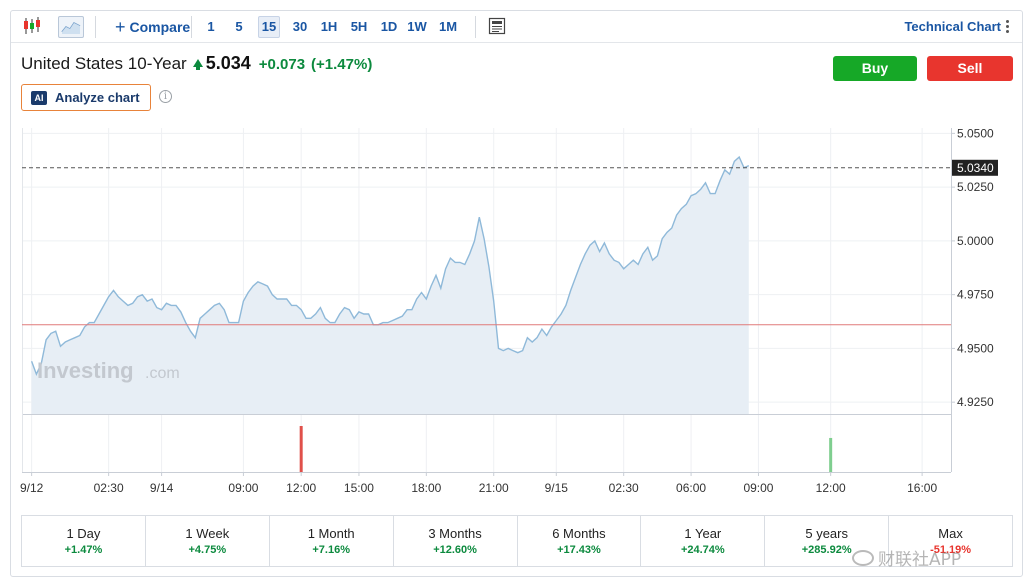 The width and height of the screenshot is (1035, 588). What do you see at coordinates (579, 550) in the screenshot?
I see `period-change: +17.43%` at bounding box center [579, 550].